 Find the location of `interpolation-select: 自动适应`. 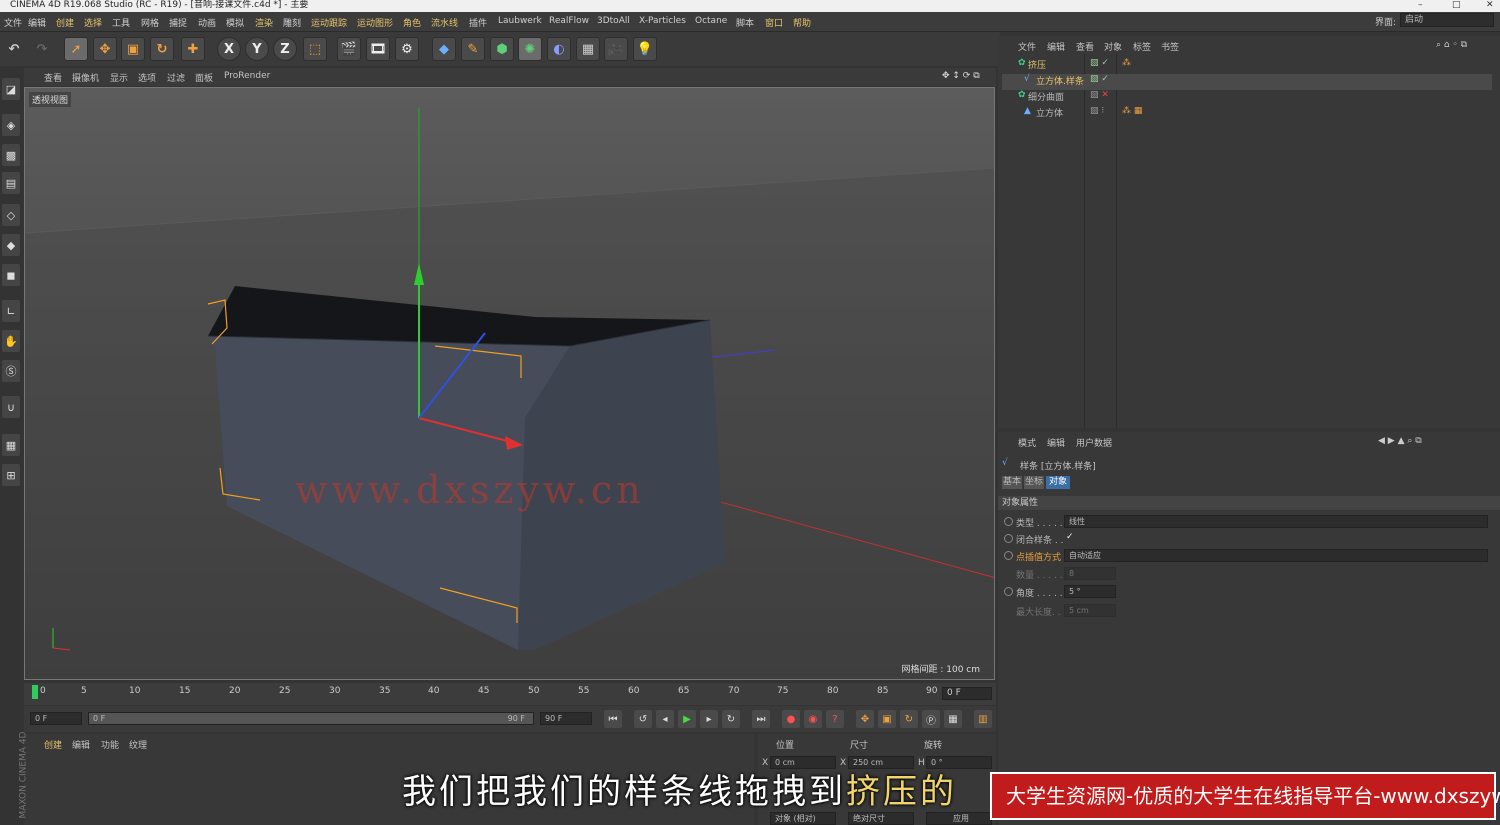

interpolation-select: 自动适应 is located at coordinates (1276, 555).